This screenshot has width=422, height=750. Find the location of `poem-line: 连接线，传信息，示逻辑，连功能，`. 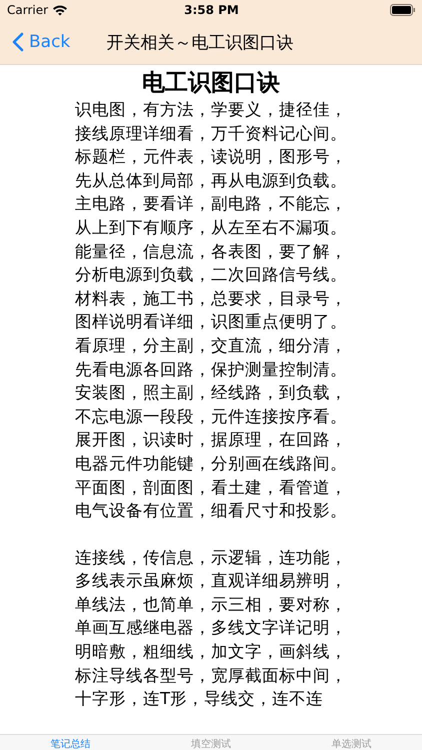

poem-line: 连接线，传信息，示逻辑，连功能， is located at coordinates (211, 557).